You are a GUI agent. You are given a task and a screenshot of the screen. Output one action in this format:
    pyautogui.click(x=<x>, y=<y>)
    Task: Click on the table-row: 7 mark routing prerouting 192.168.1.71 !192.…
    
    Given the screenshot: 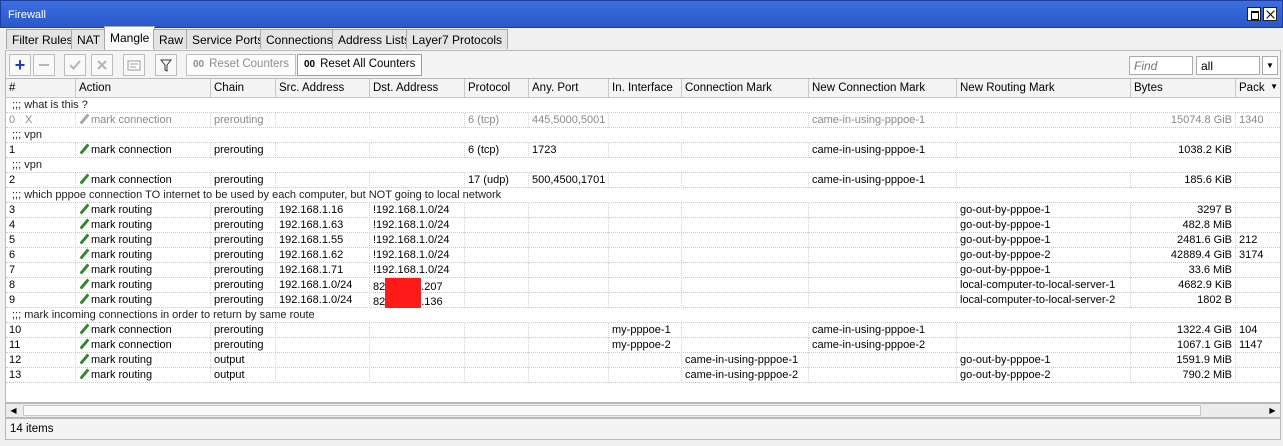 What is the action you would take?
    pyautogui.click(x=643, y=270)
    